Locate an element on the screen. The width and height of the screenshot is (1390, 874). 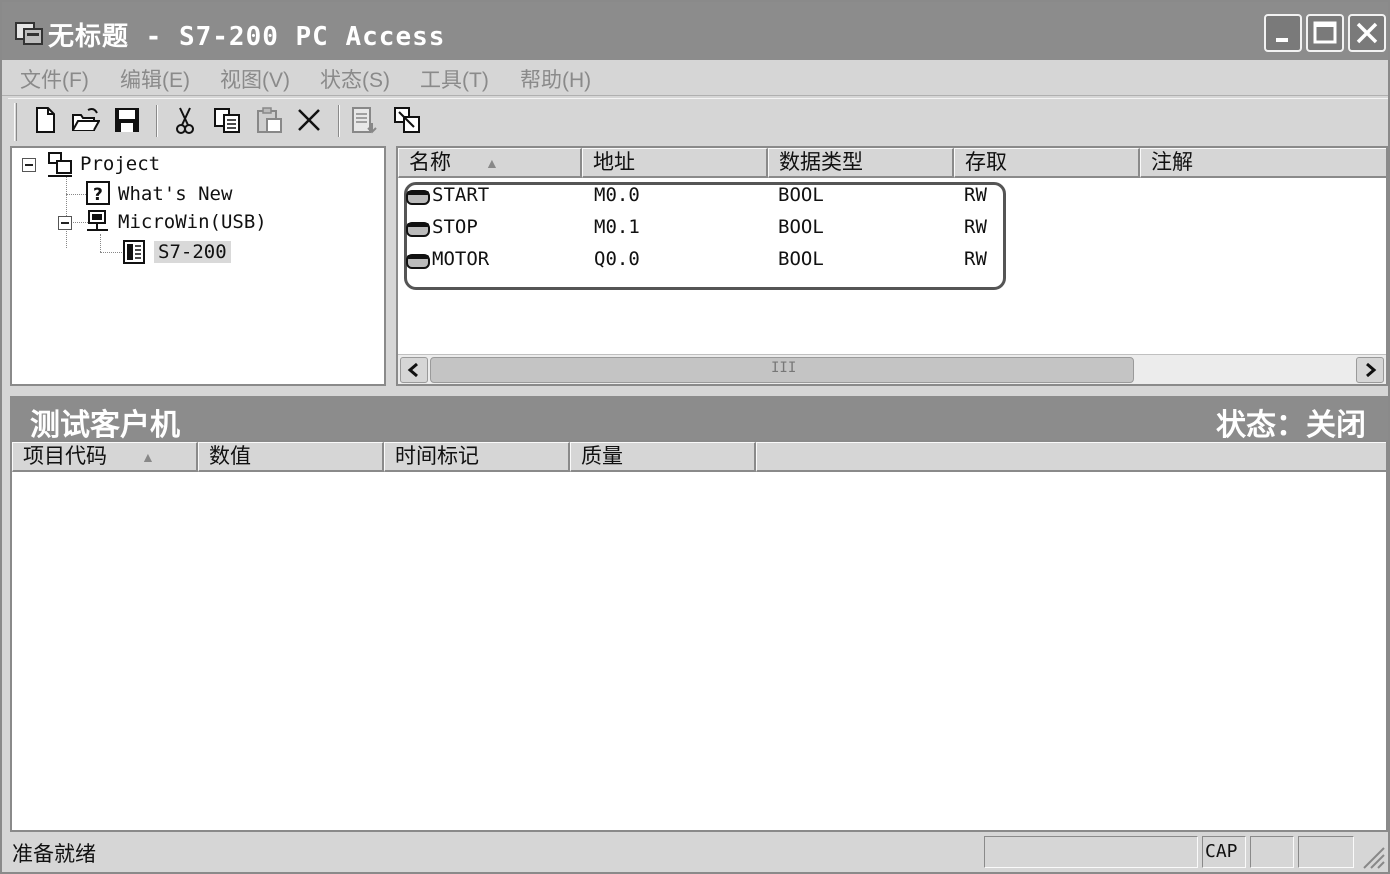
scroll-thumb: III is located at coordinates (782, 370).